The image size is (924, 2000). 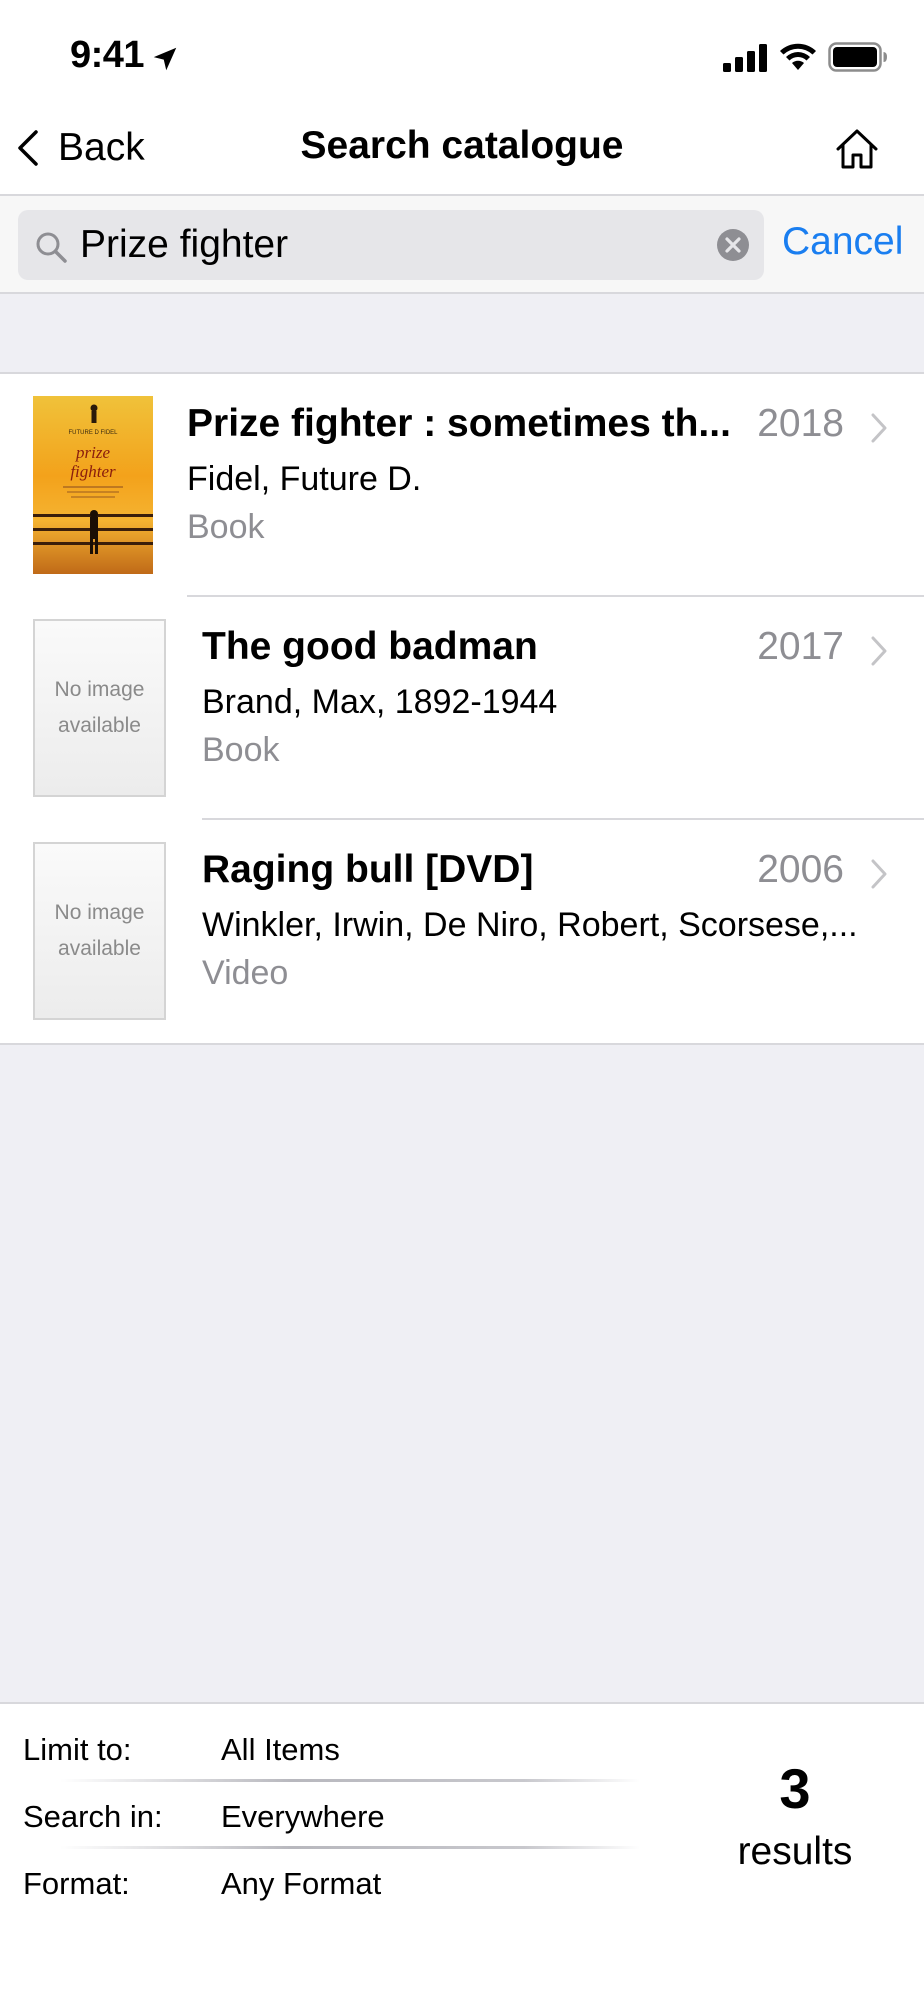 What do you see at coordinates (93, 433) in the screenshot?
I see `cover-author-text: FUTURE D FIDEL` at bounding box center [93, 433].